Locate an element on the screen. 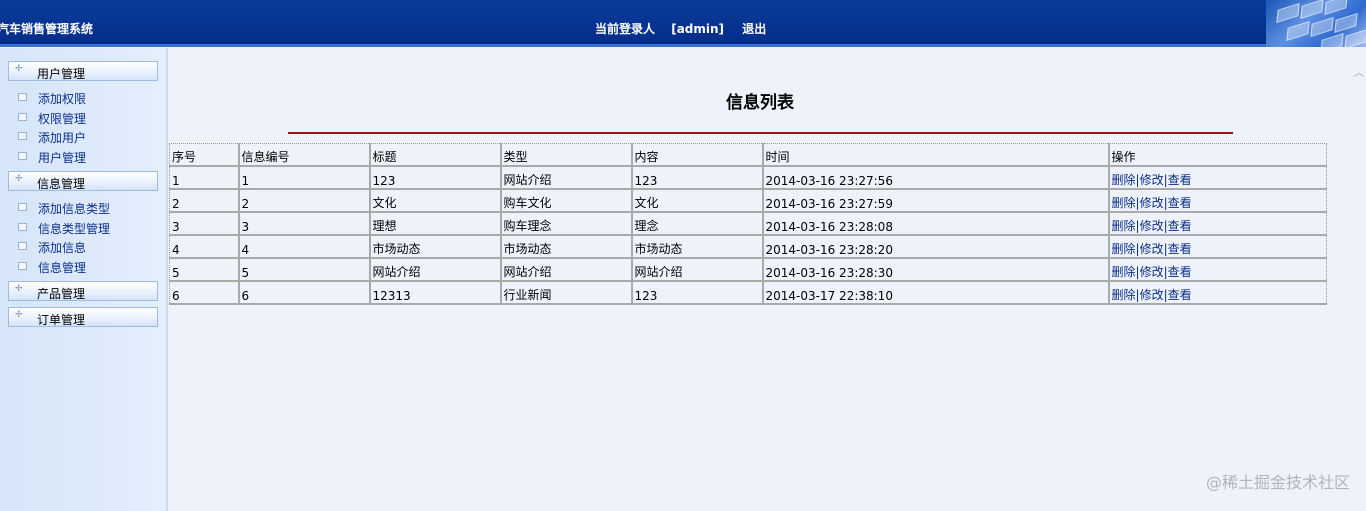 The height and width of the screenshot is (511, 1366). sidebar-item-label: 添加用户 is located at coordinates (62, 138).